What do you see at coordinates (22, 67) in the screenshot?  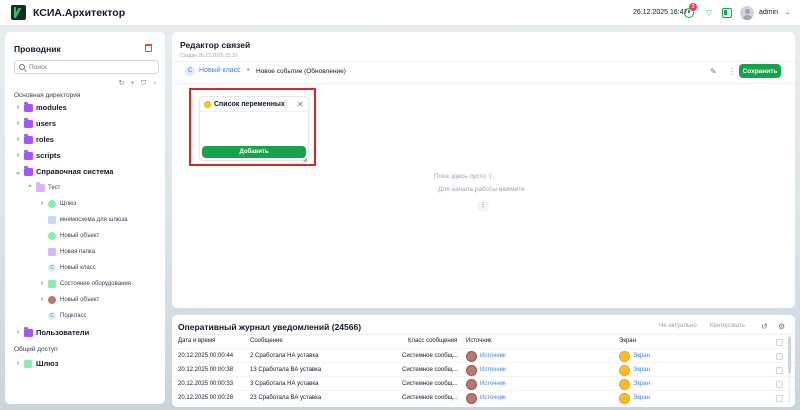 I see `search-icon` at bounding box center [22, 67].